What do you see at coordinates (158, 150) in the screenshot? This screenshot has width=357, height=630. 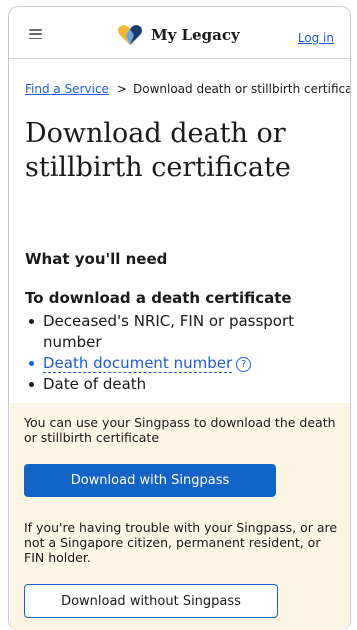 I see `page-title: Download death or stillbirth certificate` at bounding box center [158, 150].